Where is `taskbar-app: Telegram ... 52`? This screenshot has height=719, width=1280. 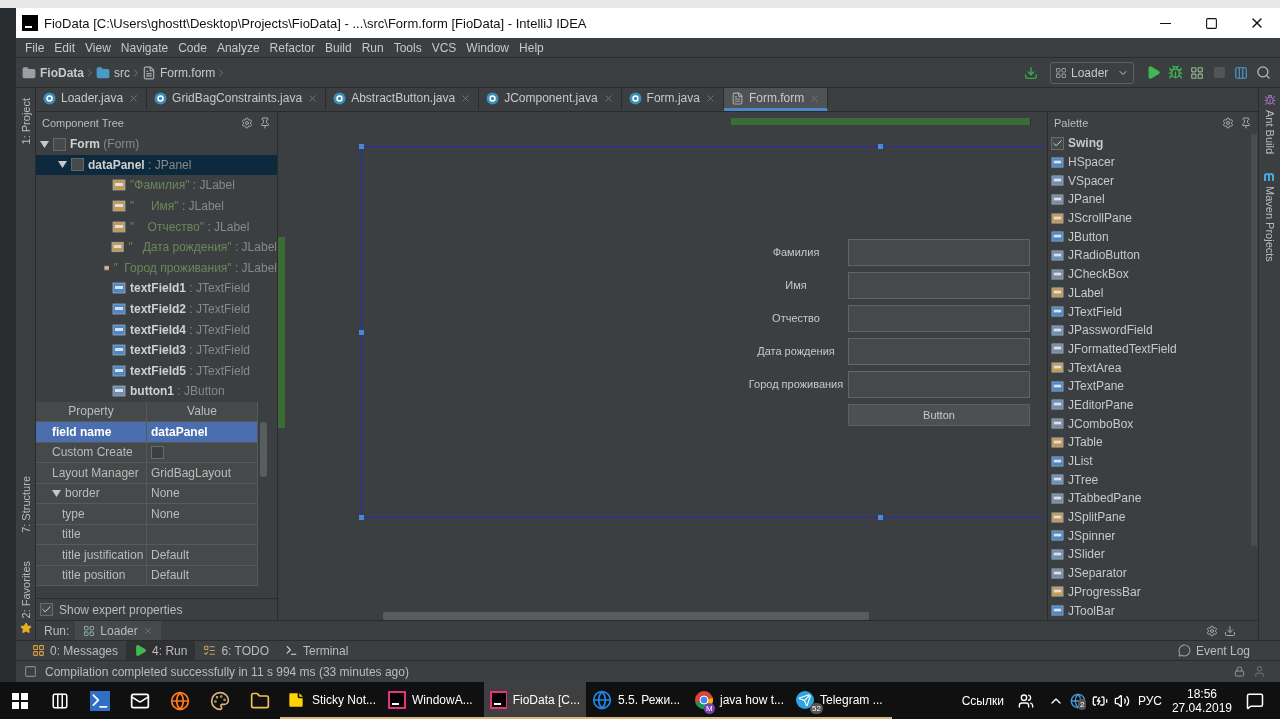 taskbar-app: Telegram ... 52 is located at coordinates (841, 700).